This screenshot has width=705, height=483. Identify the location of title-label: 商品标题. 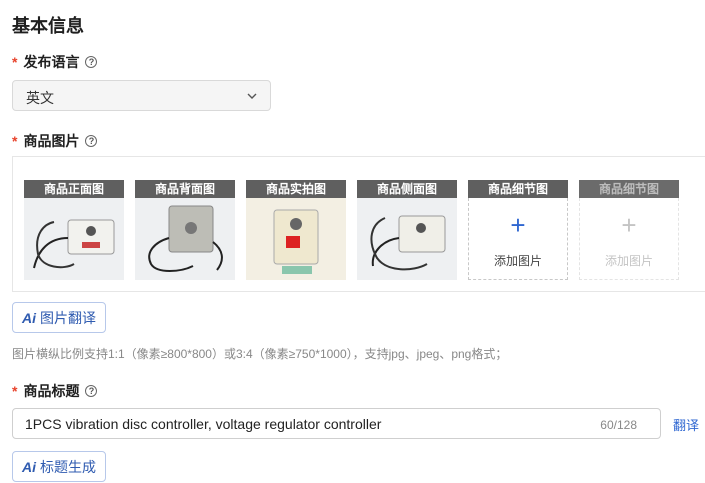
(51, 391).